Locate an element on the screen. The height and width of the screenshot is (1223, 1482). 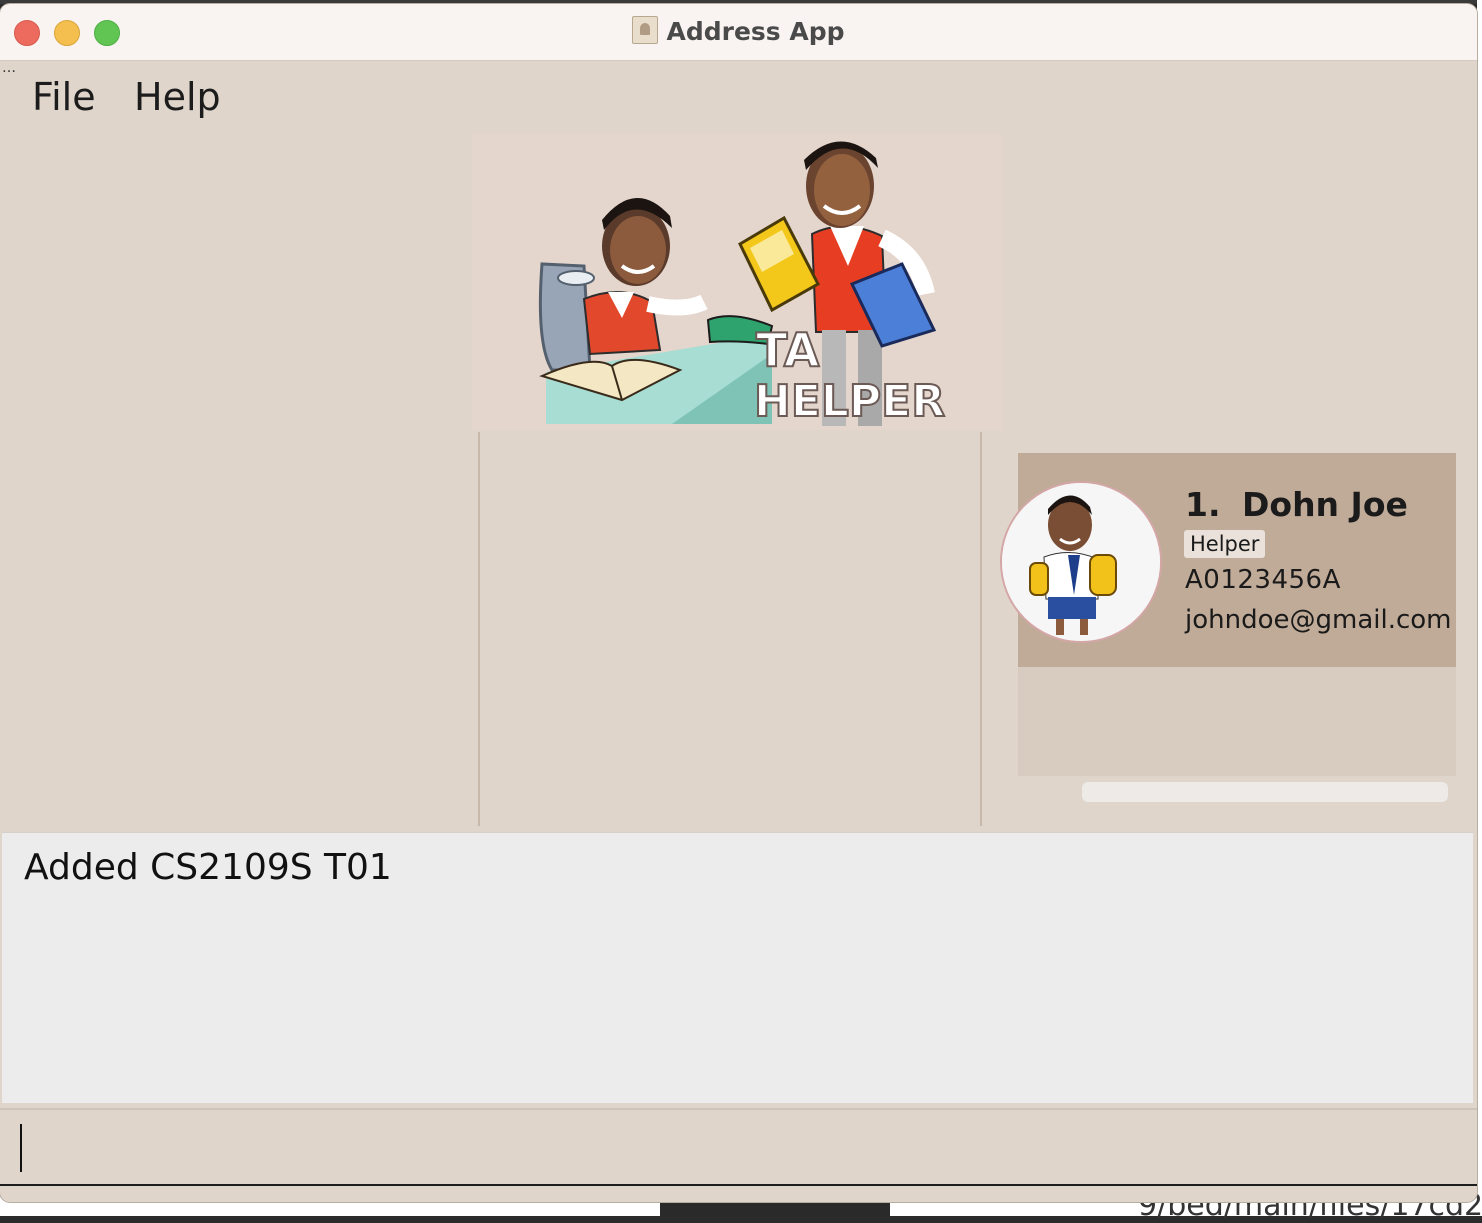
person-name: Dohn Joe is located at coordinates (1325, 504).